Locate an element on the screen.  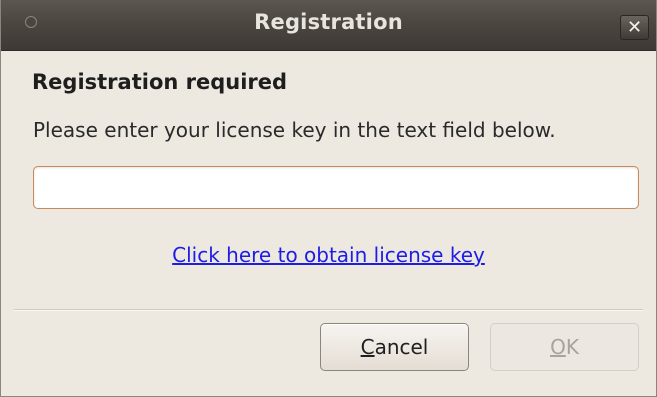
license-key-input is located at coordinates (336, 187).